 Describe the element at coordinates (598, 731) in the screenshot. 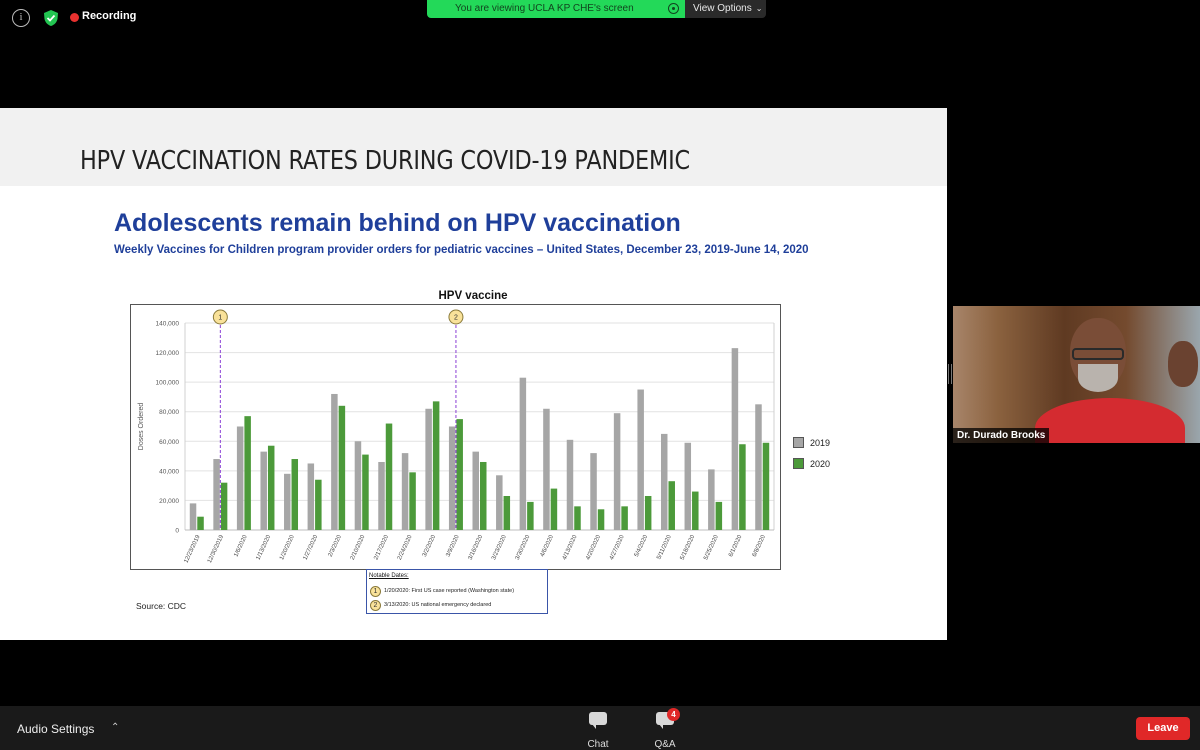

I see `chat-button: Chat` at that location.